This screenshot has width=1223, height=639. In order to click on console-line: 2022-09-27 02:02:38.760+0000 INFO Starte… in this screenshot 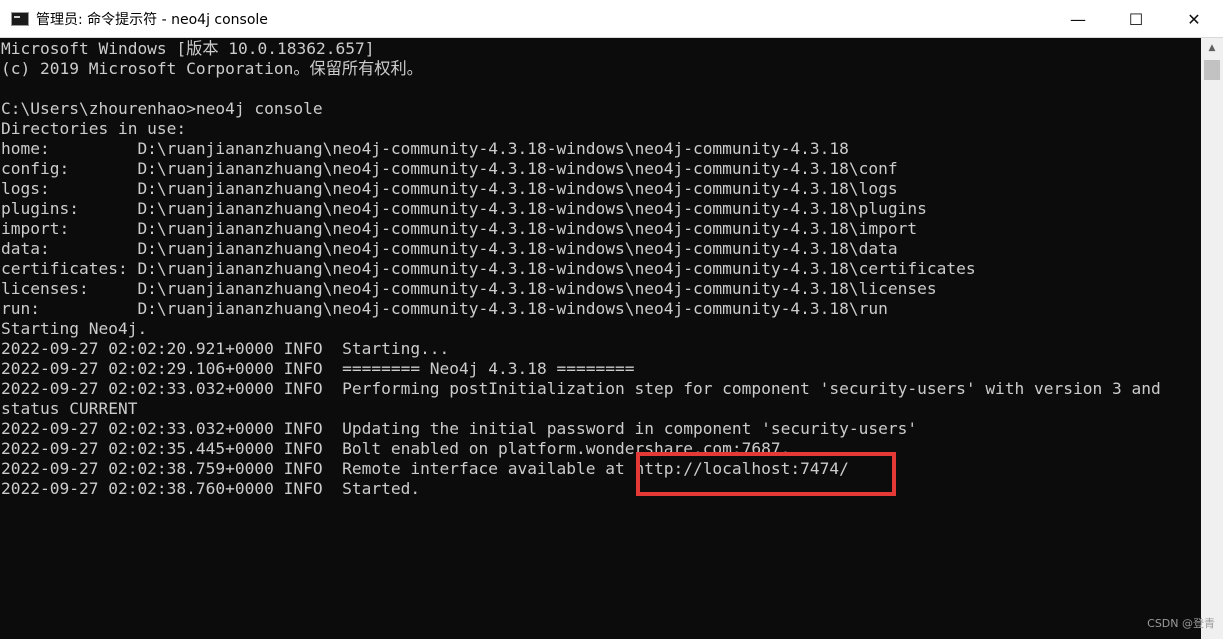, I will do `click(211, 488)`.